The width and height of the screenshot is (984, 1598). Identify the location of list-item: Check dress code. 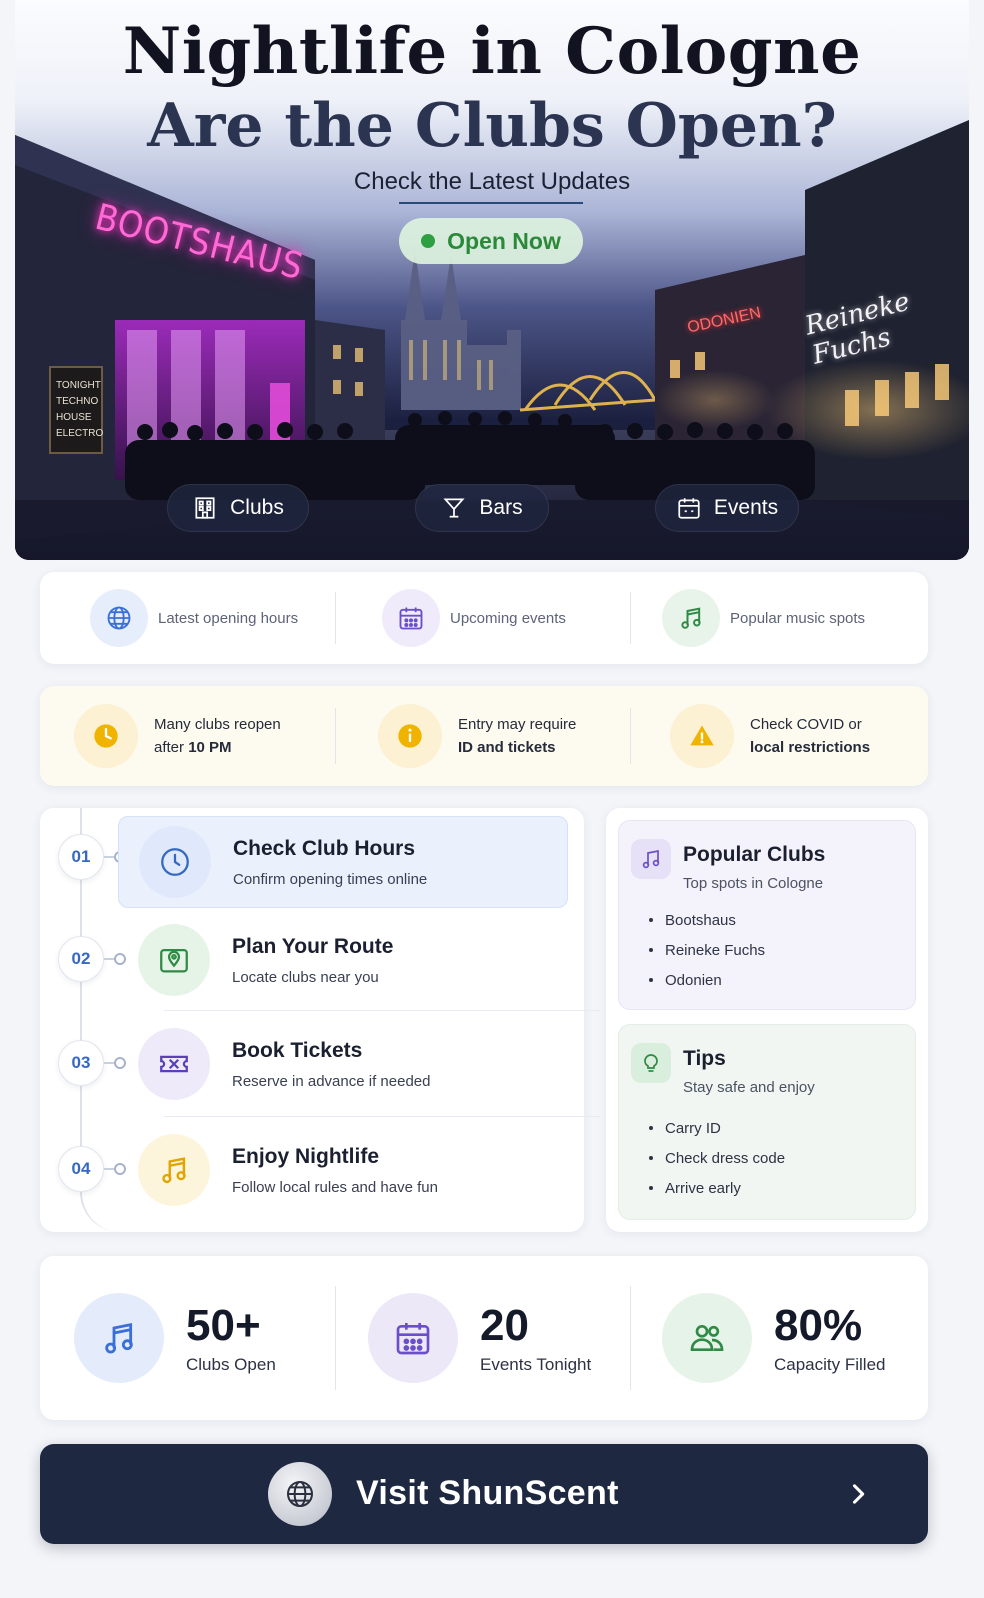
(717, 1158).